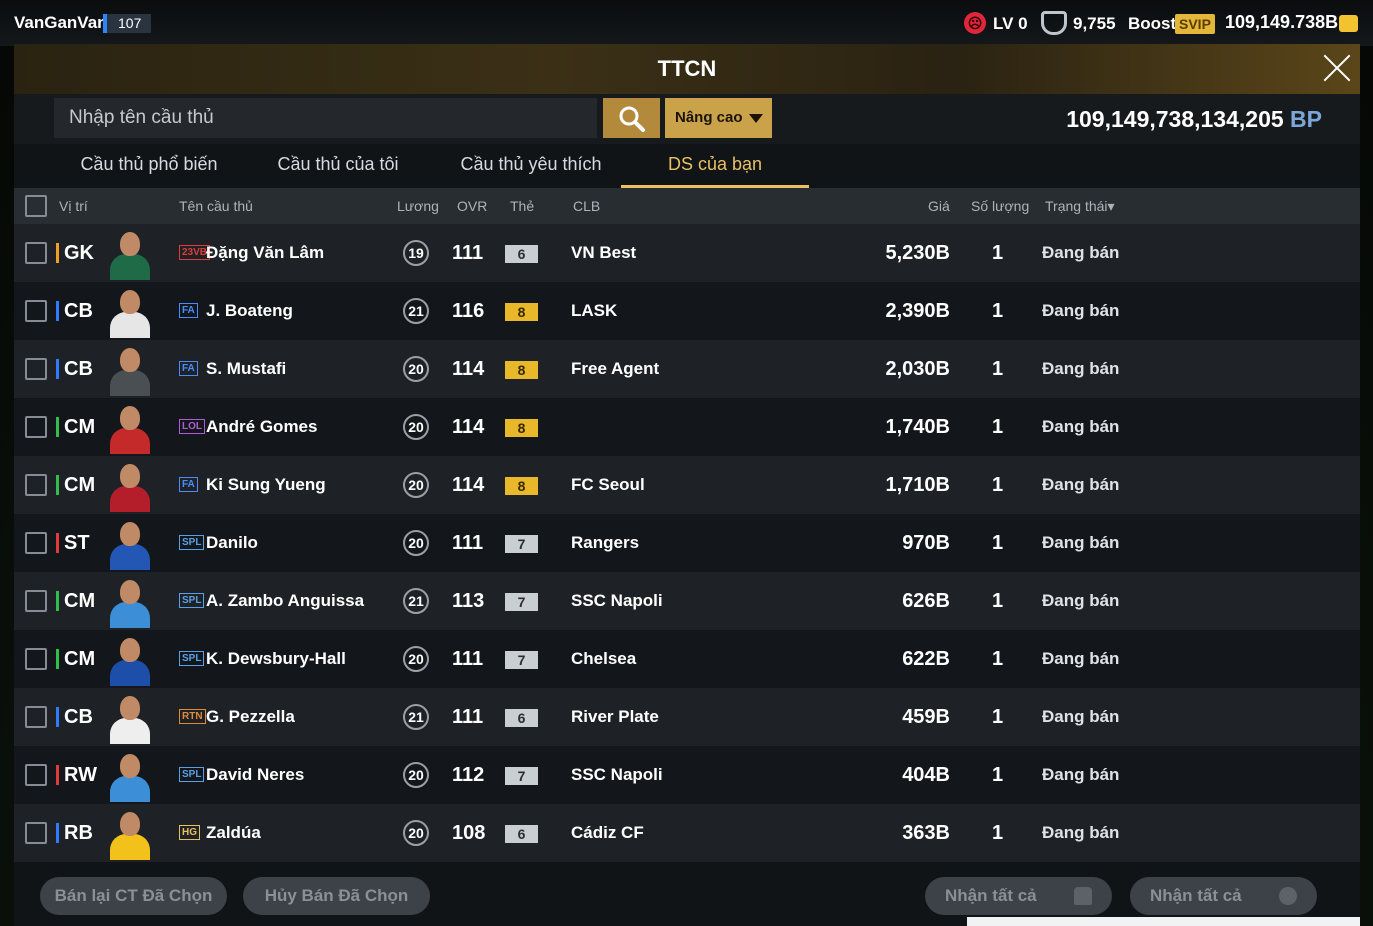 The image size is (1373, 926). Describe the element at coordinates (918, 427) in the screenshot. I see `price-value: 1,740B` at that location.